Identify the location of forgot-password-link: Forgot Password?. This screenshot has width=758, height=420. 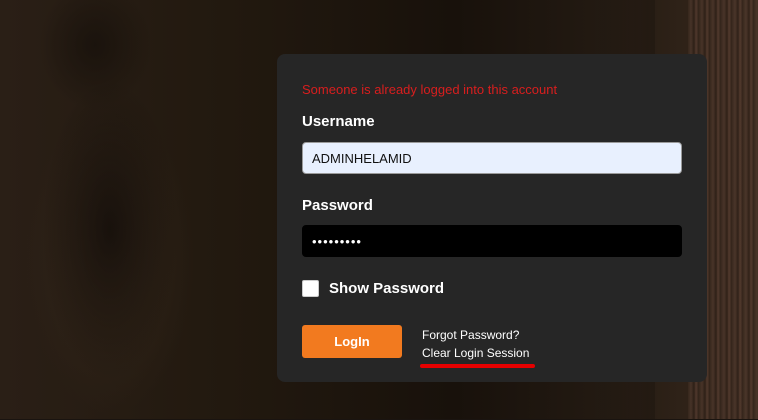
(475, 335).